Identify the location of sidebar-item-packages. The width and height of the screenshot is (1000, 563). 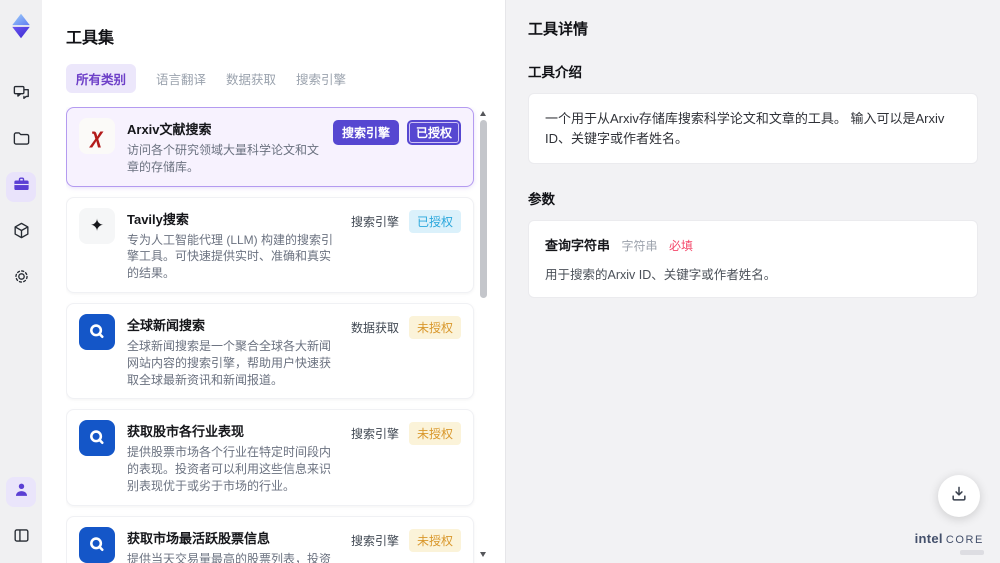
(21, 233).